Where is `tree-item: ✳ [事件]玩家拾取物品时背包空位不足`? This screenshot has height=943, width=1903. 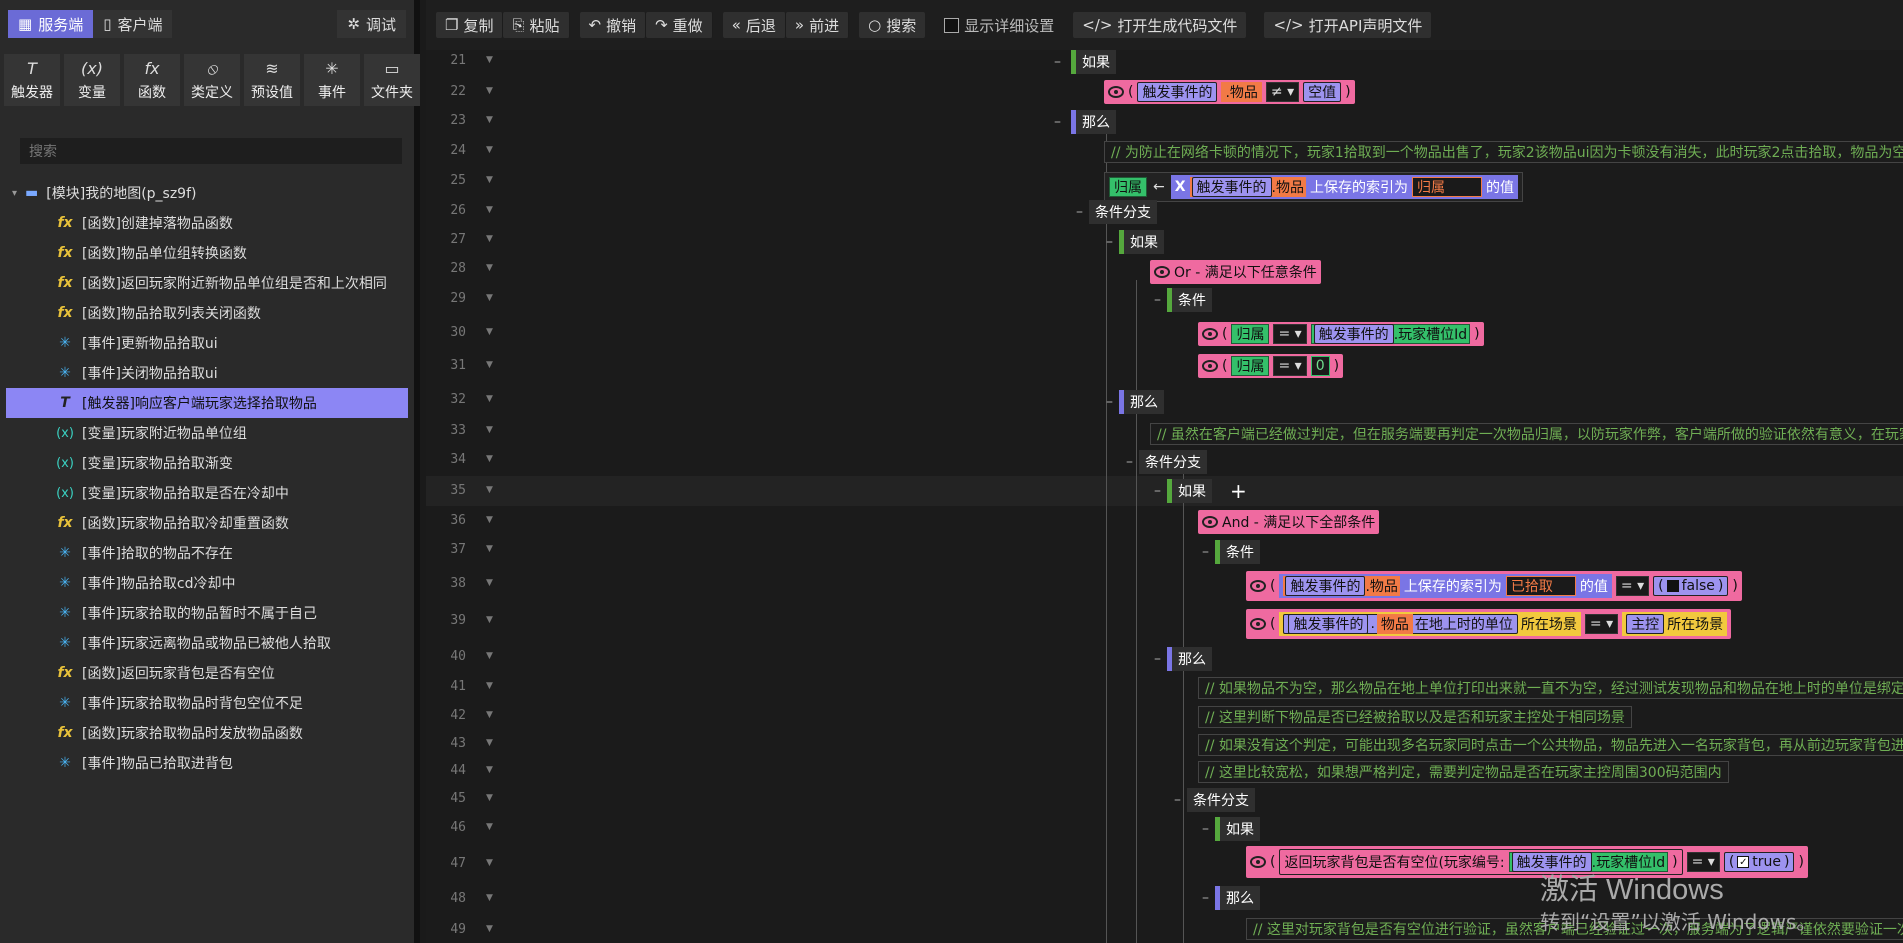 tree-item: ✳ [事件]玩家拾取物品时背包空位不足 is located at coordinates (207, 703).